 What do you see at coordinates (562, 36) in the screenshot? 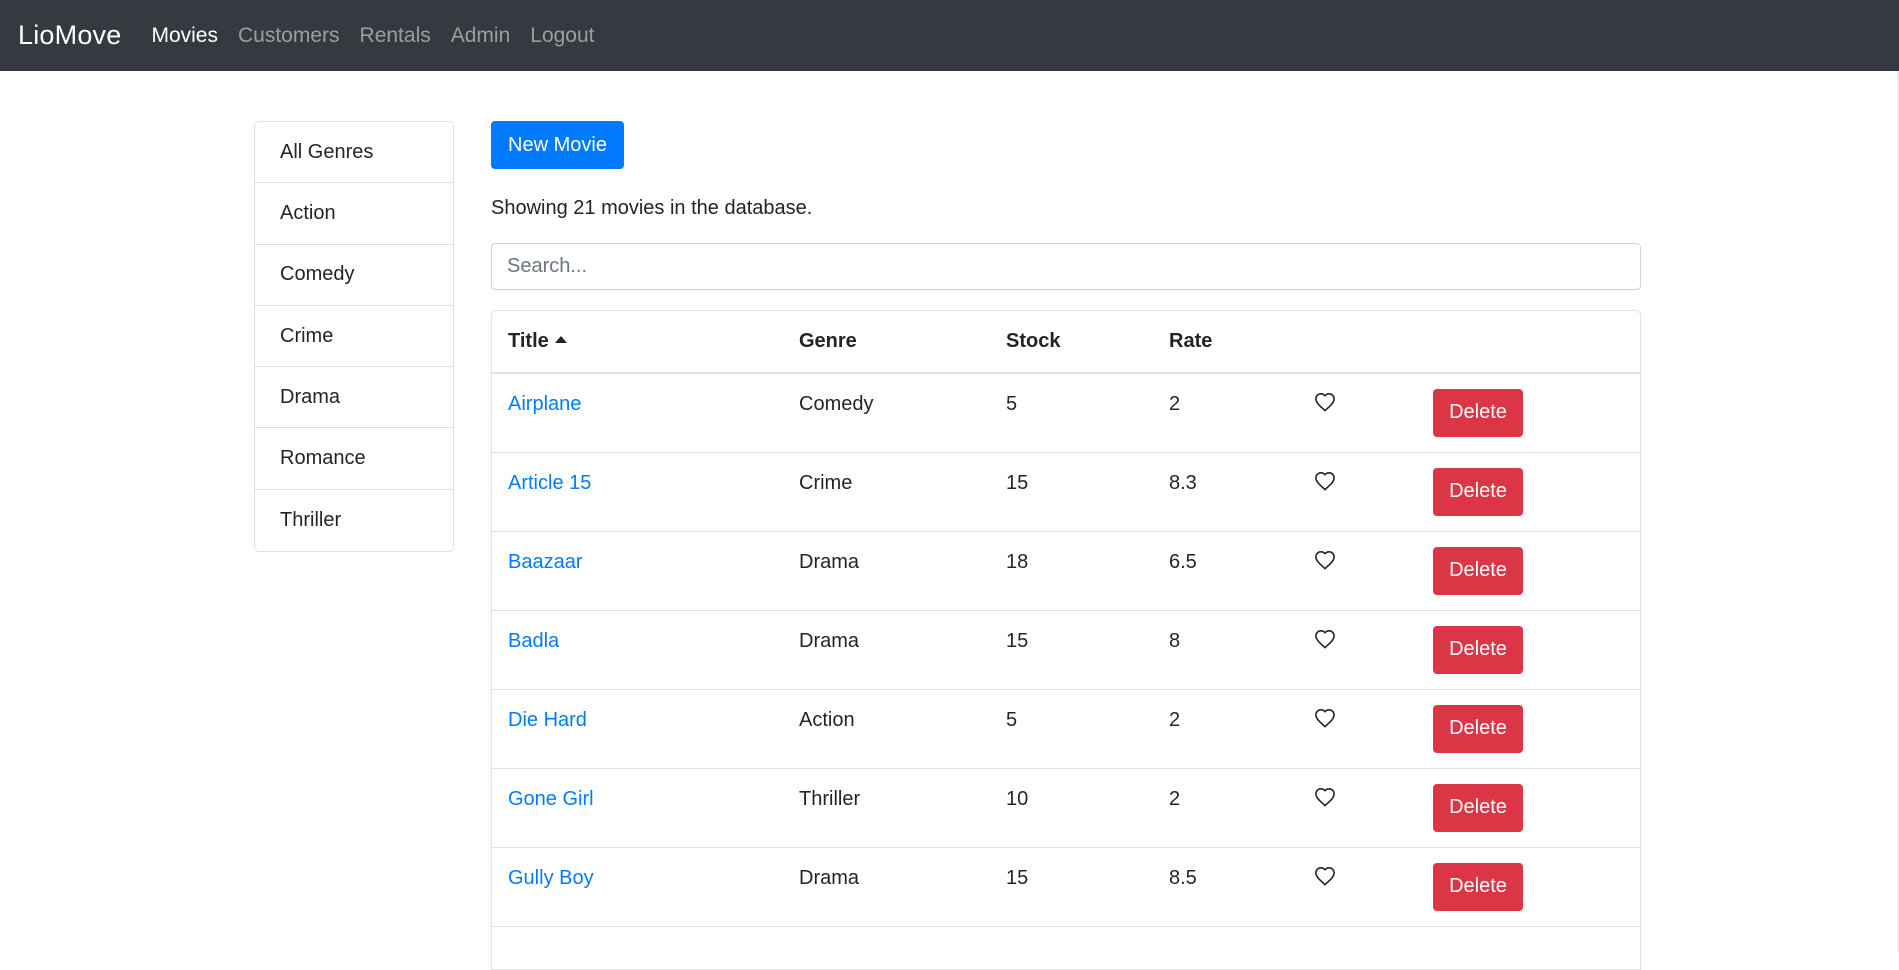
I see `nav-link-logout: Logout` at bounding box center [562, 36].